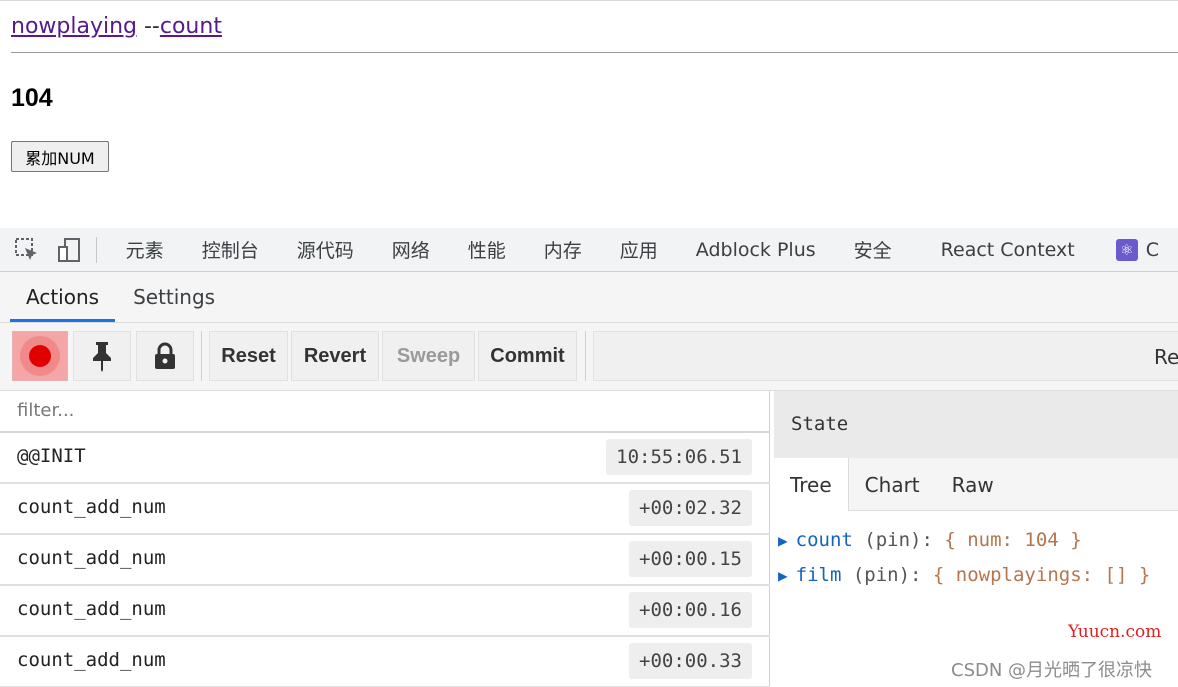  I want to click on tab-tree: Tree, so click(811, 484).